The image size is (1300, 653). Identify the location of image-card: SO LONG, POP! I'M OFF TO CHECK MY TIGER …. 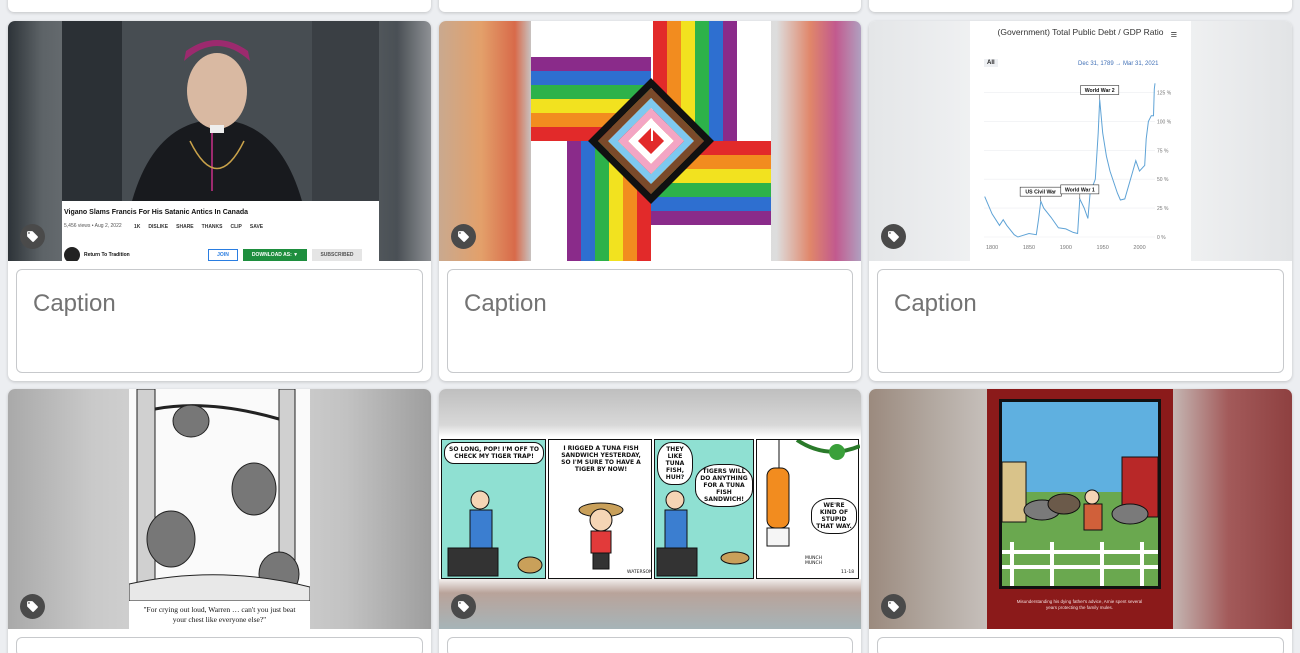
(650, 521).